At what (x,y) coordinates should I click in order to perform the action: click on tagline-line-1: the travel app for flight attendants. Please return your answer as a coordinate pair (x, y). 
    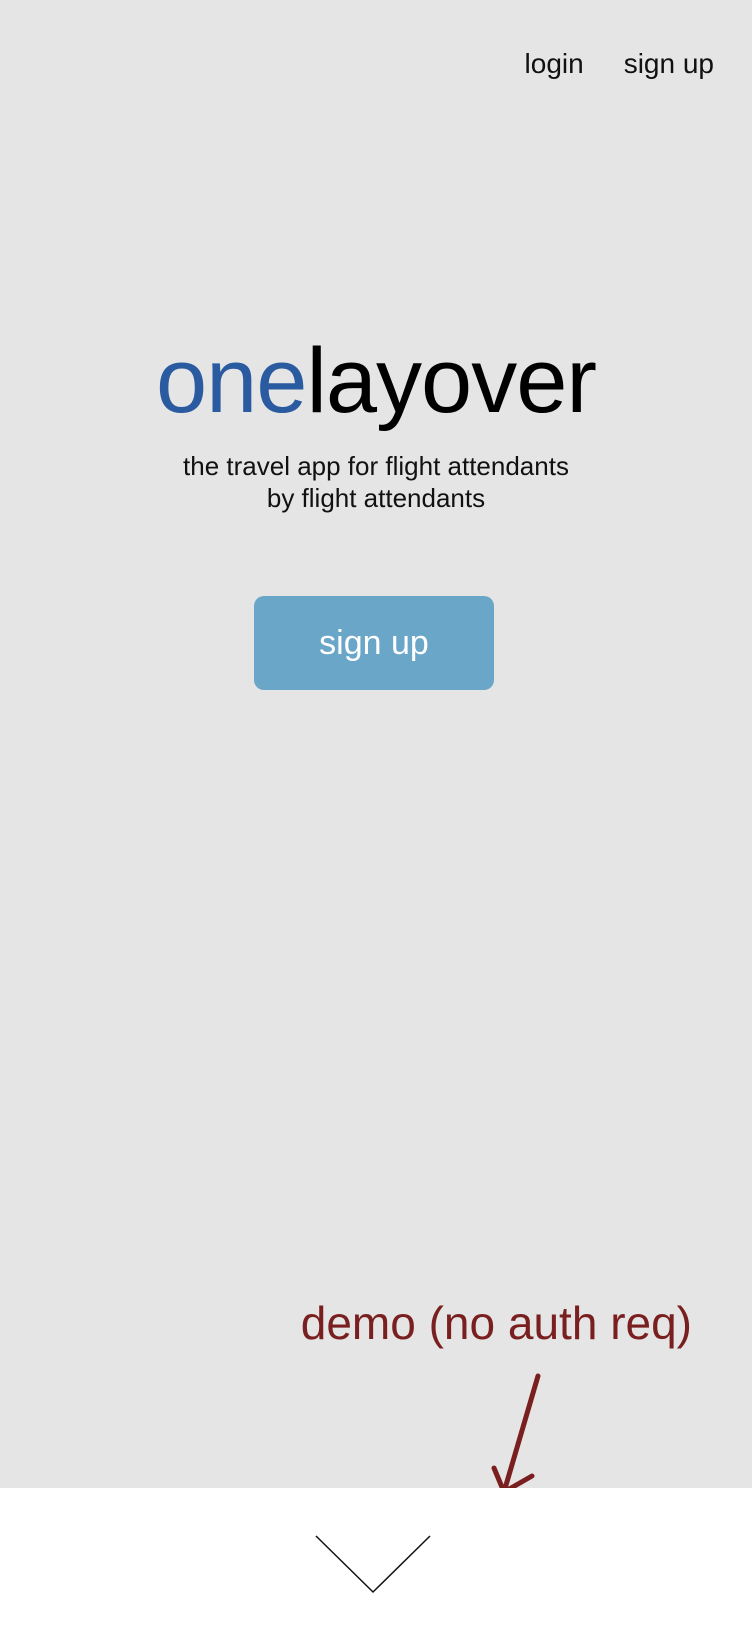
    Looking at the image, I should click on (376, 466).